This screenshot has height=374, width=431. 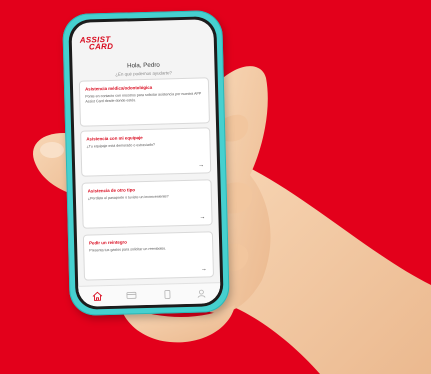 I want to click on home-icon, so click(x=97, y=296).